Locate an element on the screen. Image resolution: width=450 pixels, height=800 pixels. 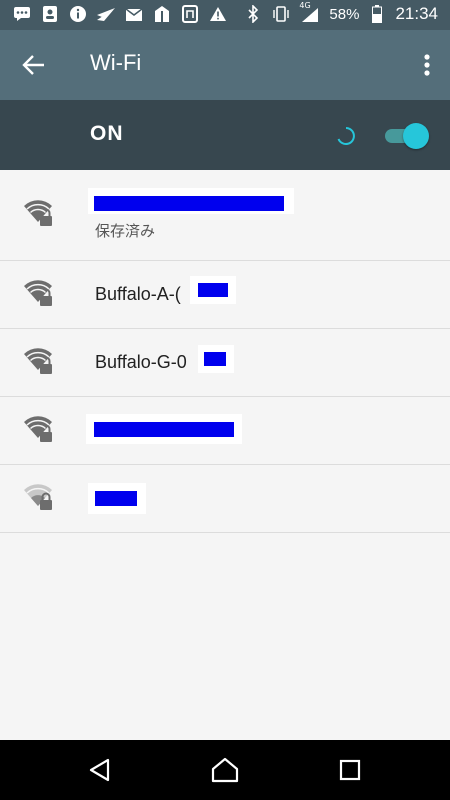
page-title: Wi-Fi is located at coordinates (116, 62).